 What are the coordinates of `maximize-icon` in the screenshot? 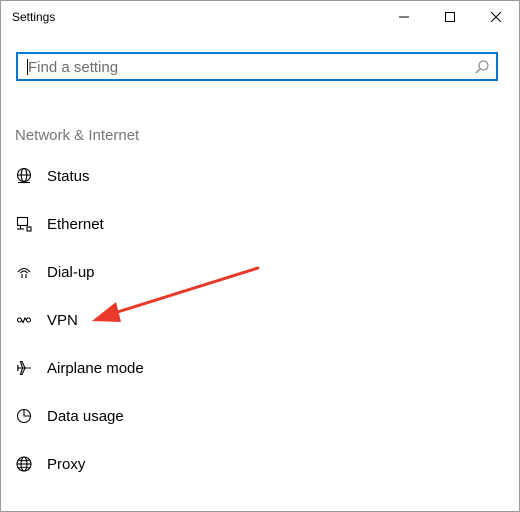 It's located at (450, 17).